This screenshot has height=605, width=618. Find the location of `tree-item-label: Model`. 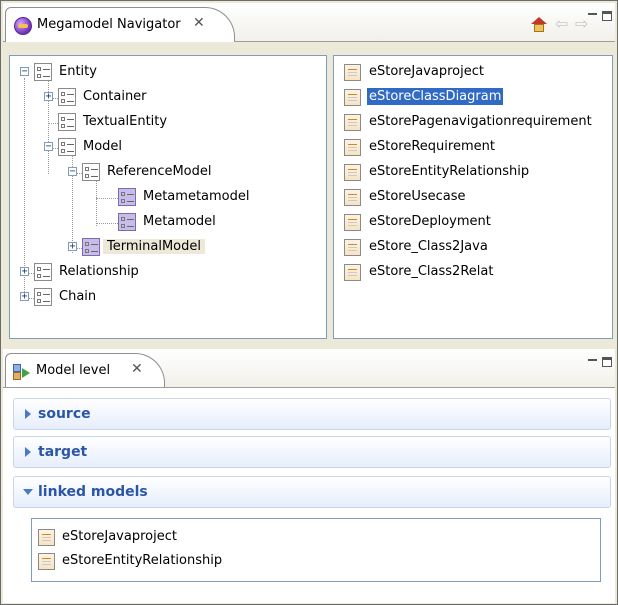

tree-item-label: Model is located at coordinates (103, 146).